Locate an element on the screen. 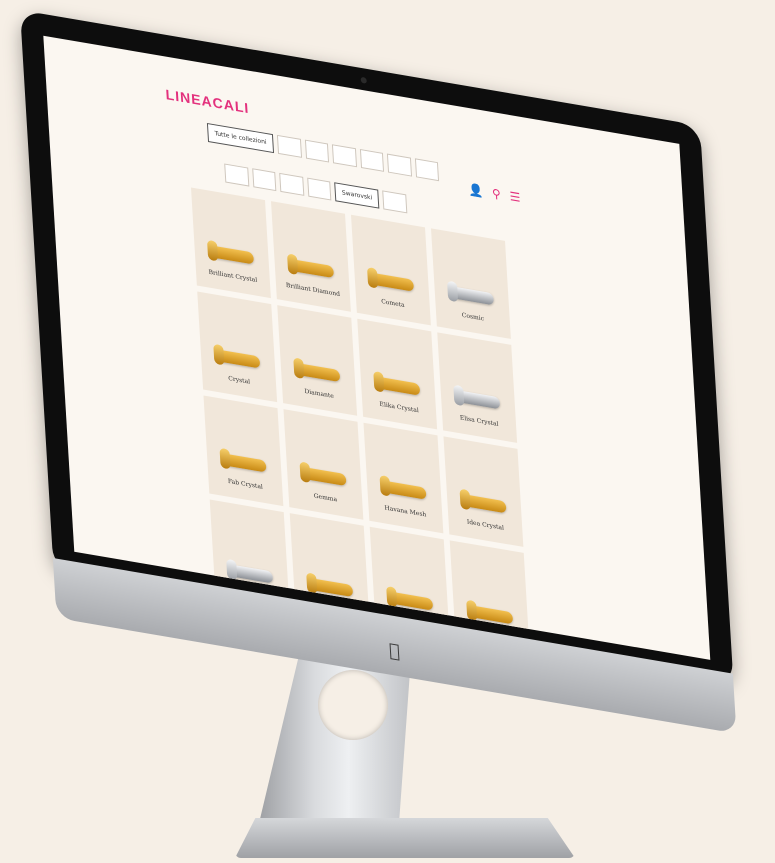  product-card: Brilliant Crystal is located at coordinates (231, 243).